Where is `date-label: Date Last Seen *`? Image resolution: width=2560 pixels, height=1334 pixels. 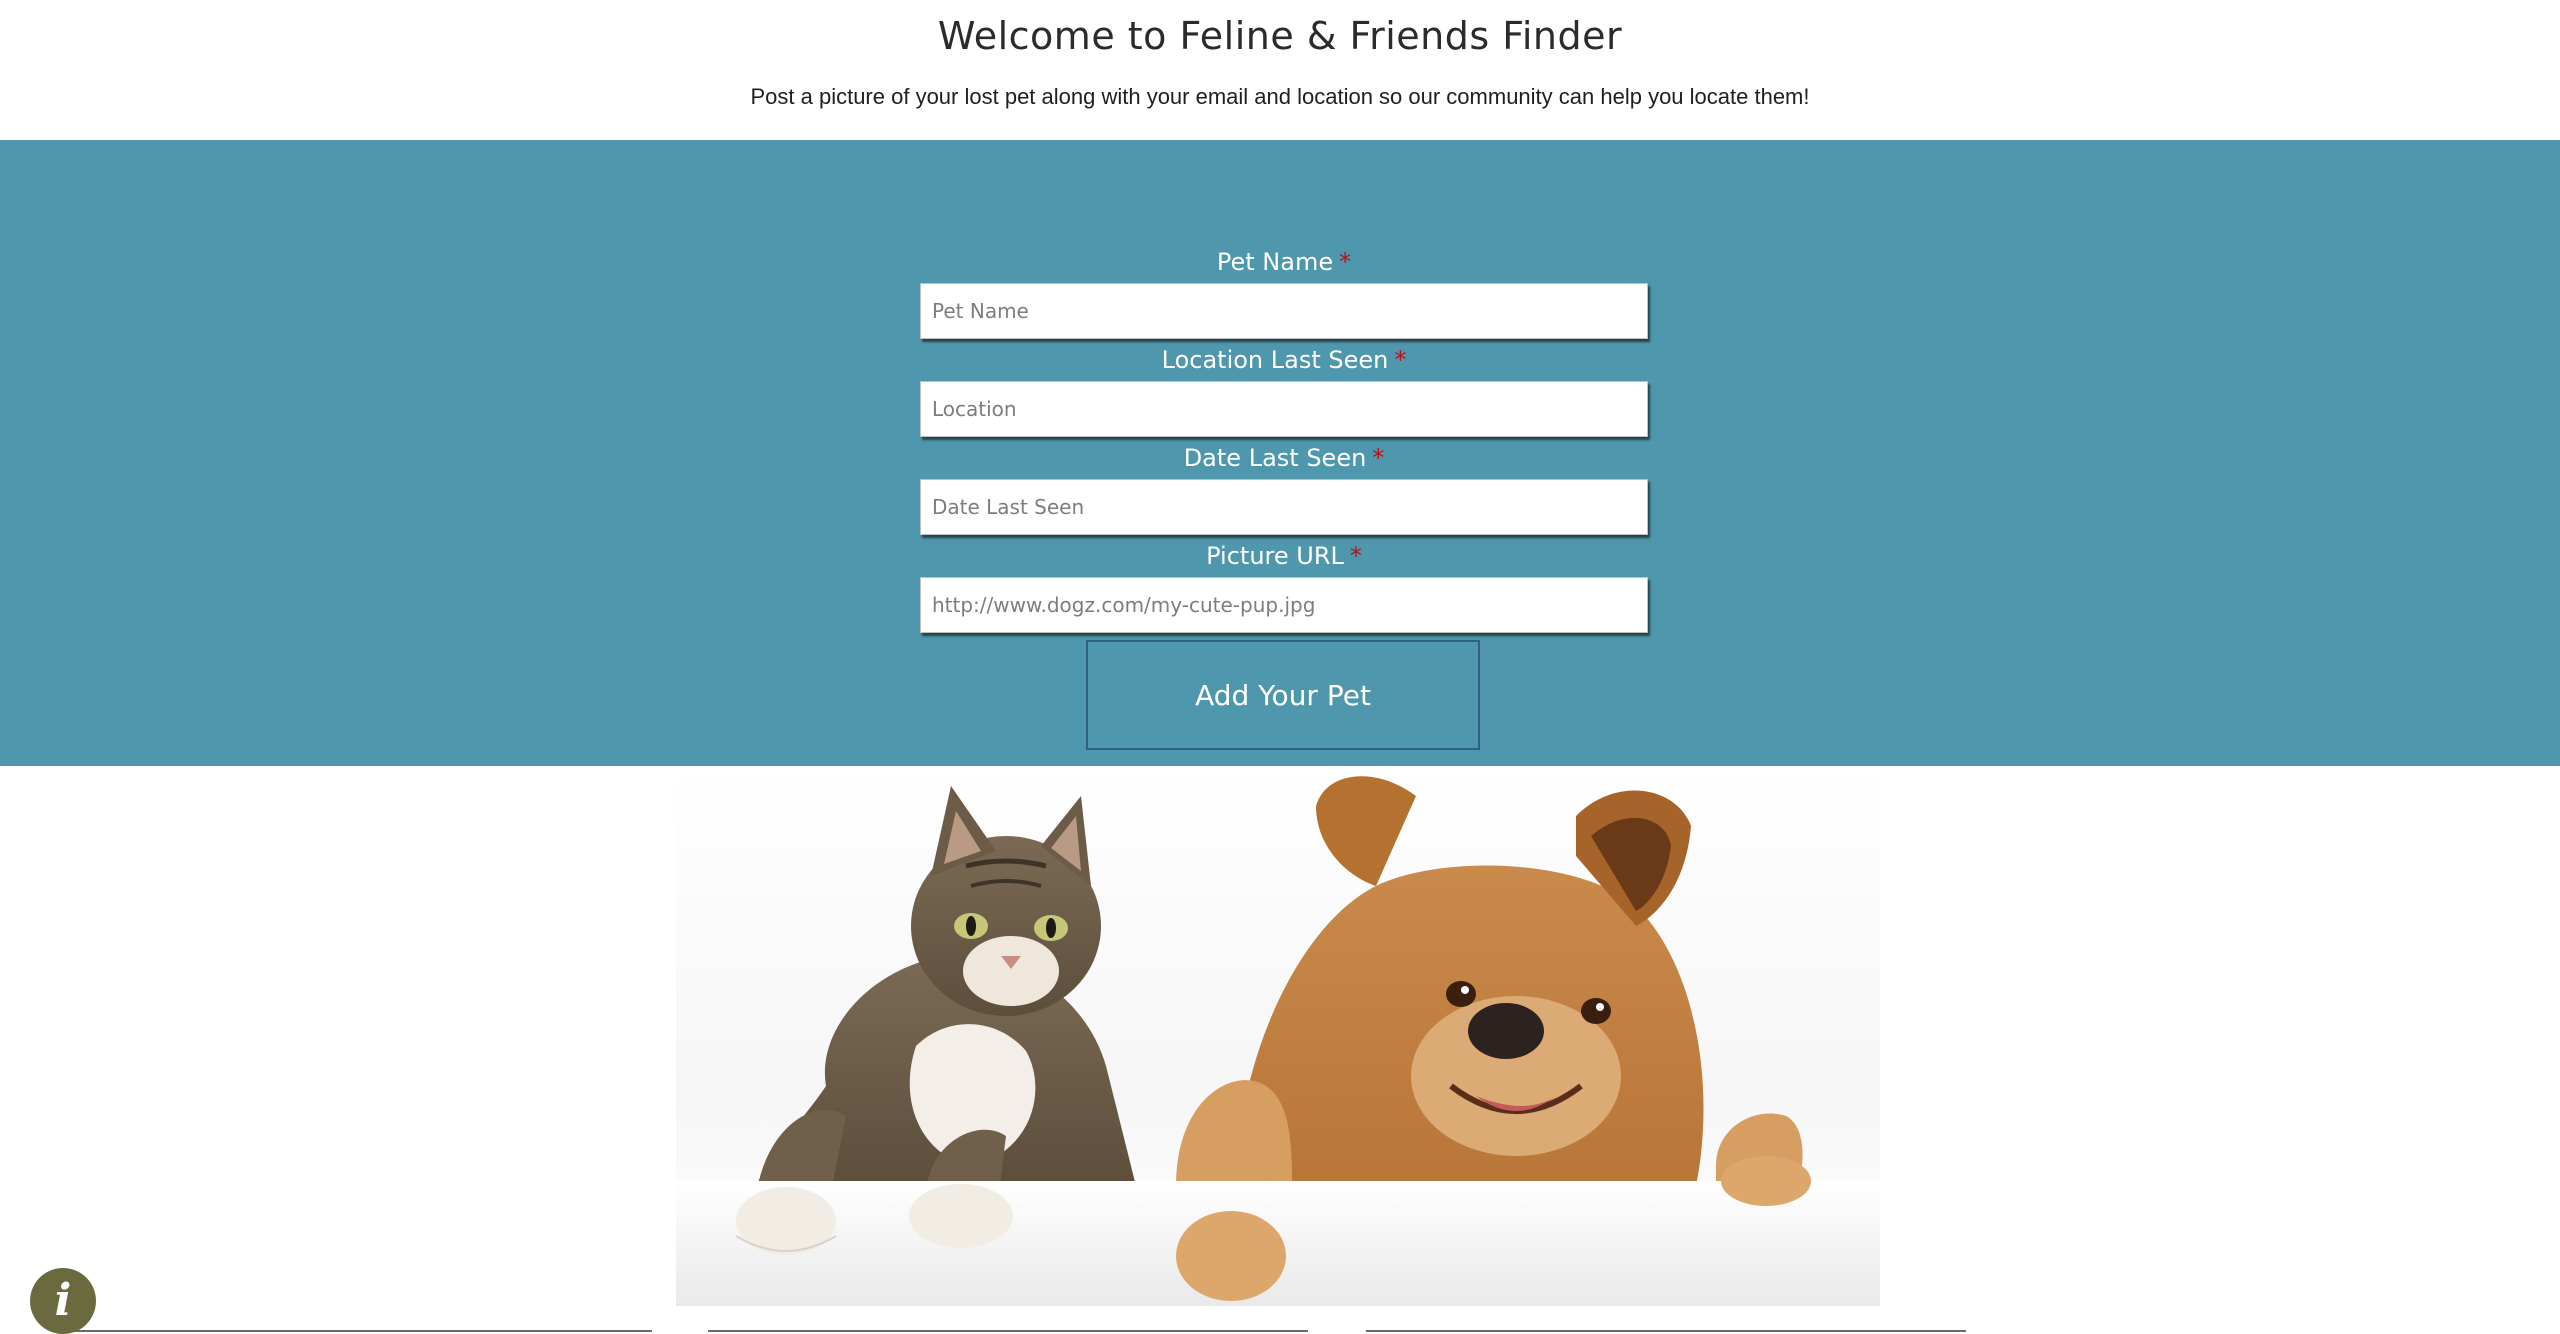 date-label: Date Last Seen * is located at coordinates (1284, 460).